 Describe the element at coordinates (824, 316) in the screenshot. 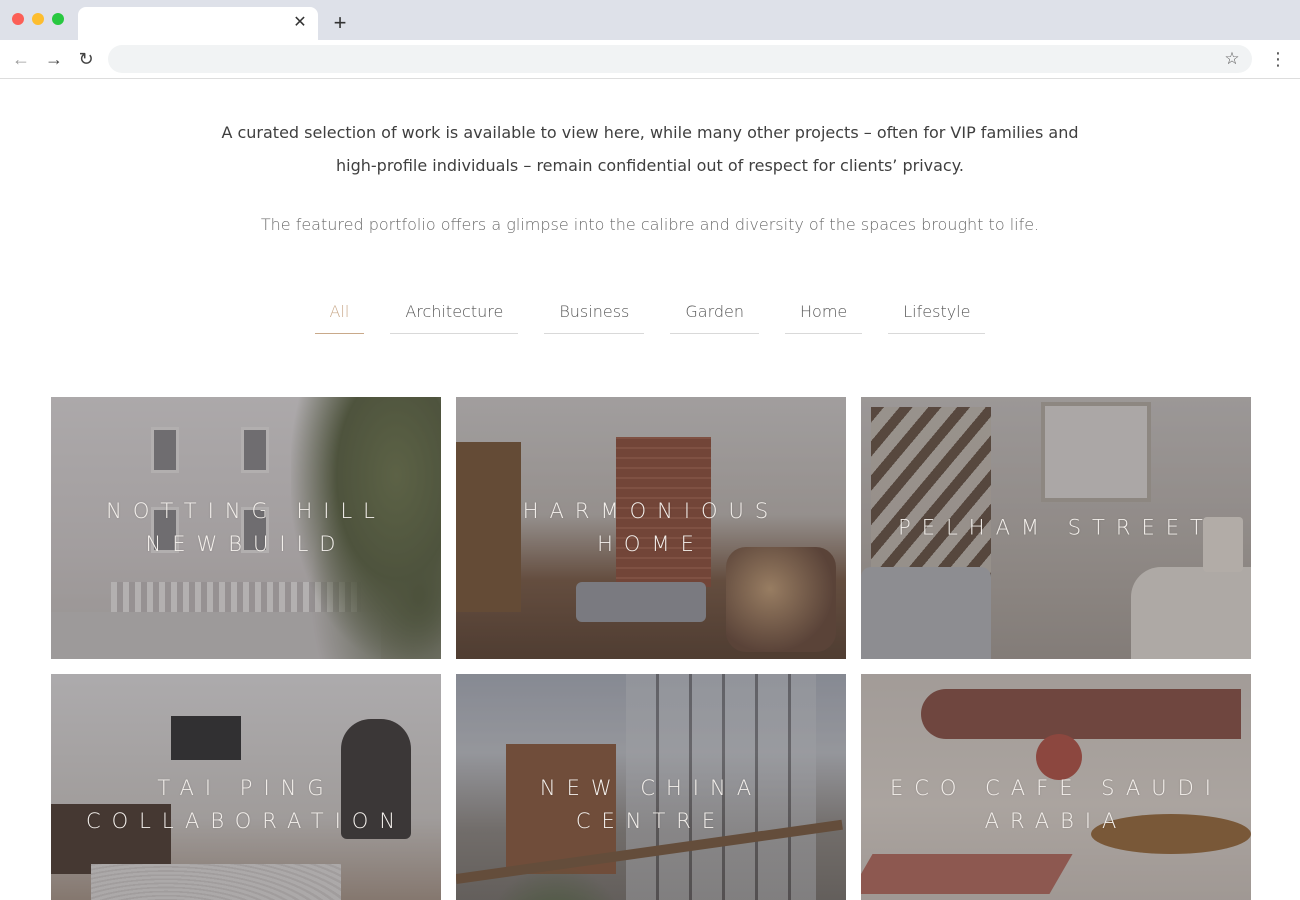

I see `filter-home: Home` at that location.